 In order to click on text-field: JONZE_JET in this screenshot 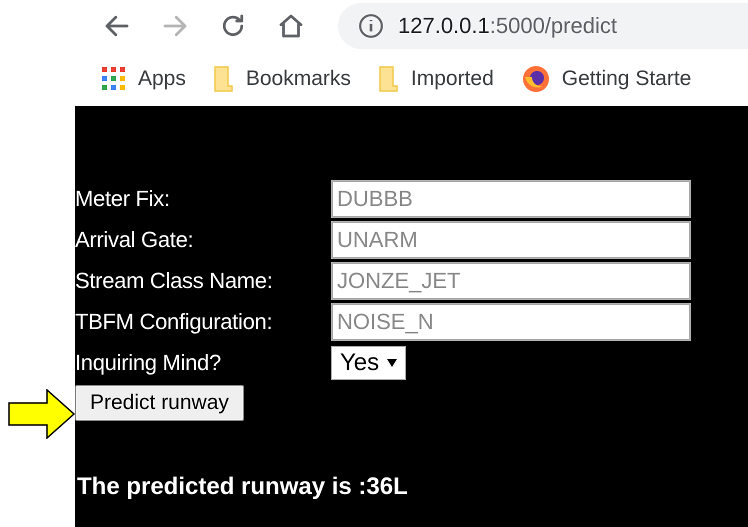, I will do `click(511, 281)`.